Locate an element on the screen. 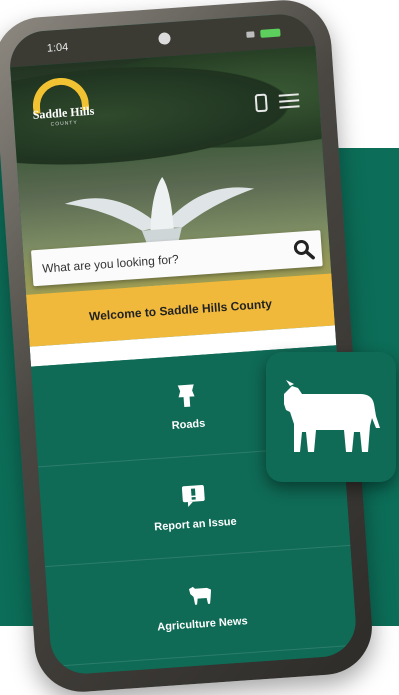 Image resolution: width=399 pixels, height=695 pixels. status-time: 1:04 is located at coordinates (57, 48).